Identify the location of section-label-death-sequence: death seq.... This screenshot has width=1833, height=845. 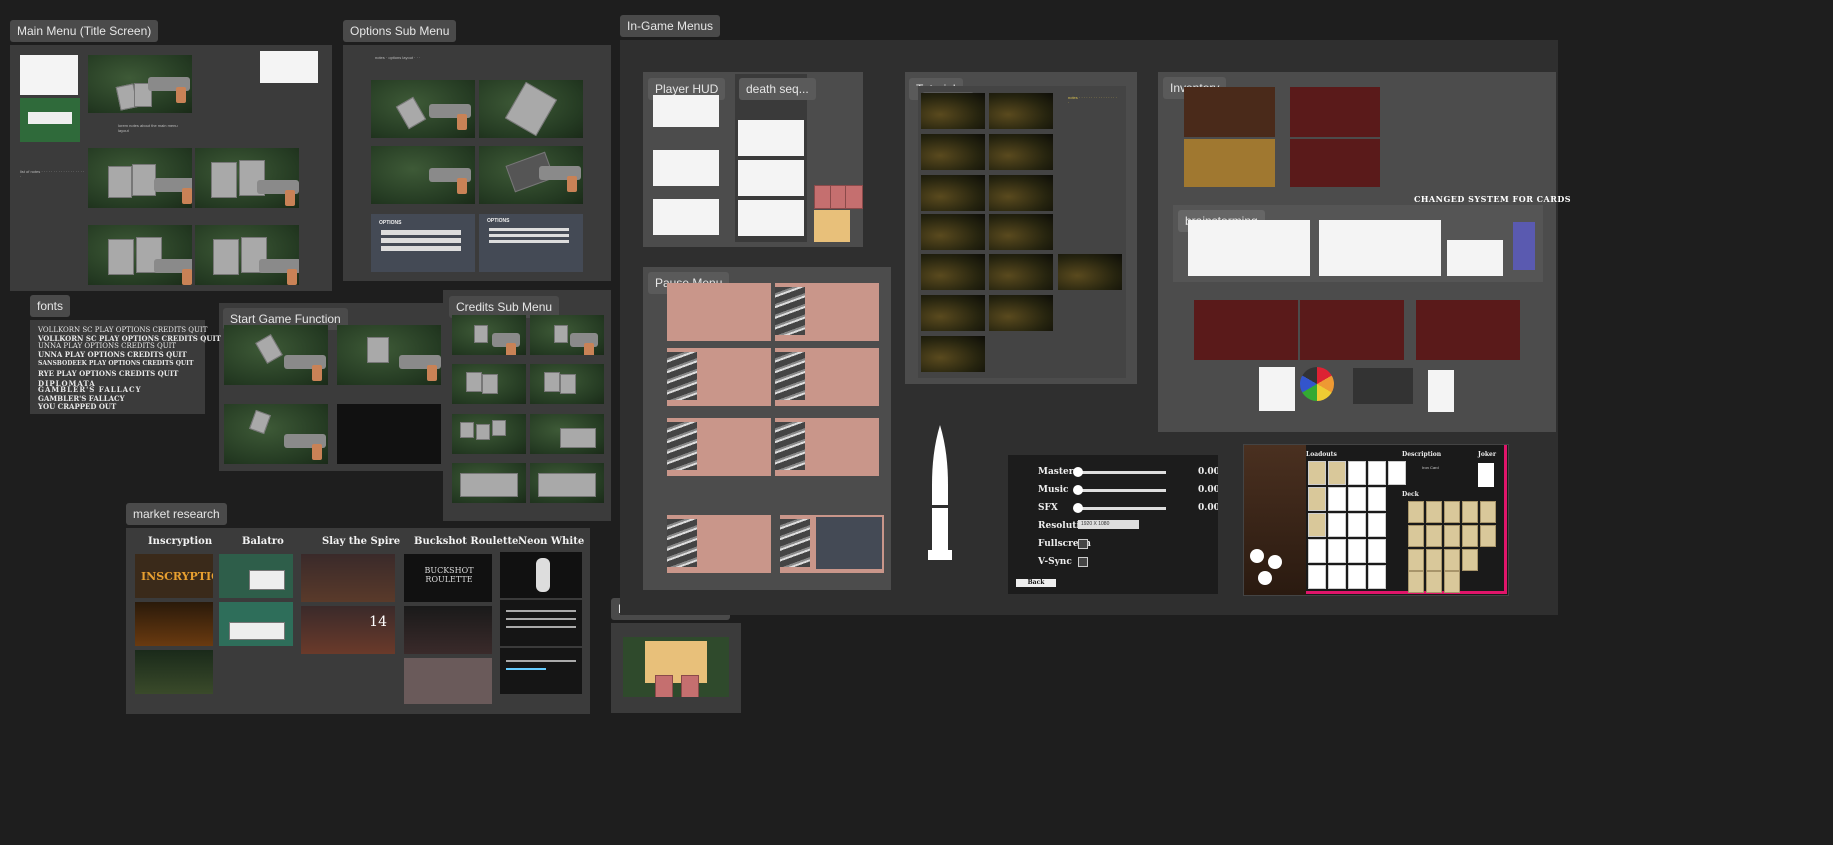
(777, 89).